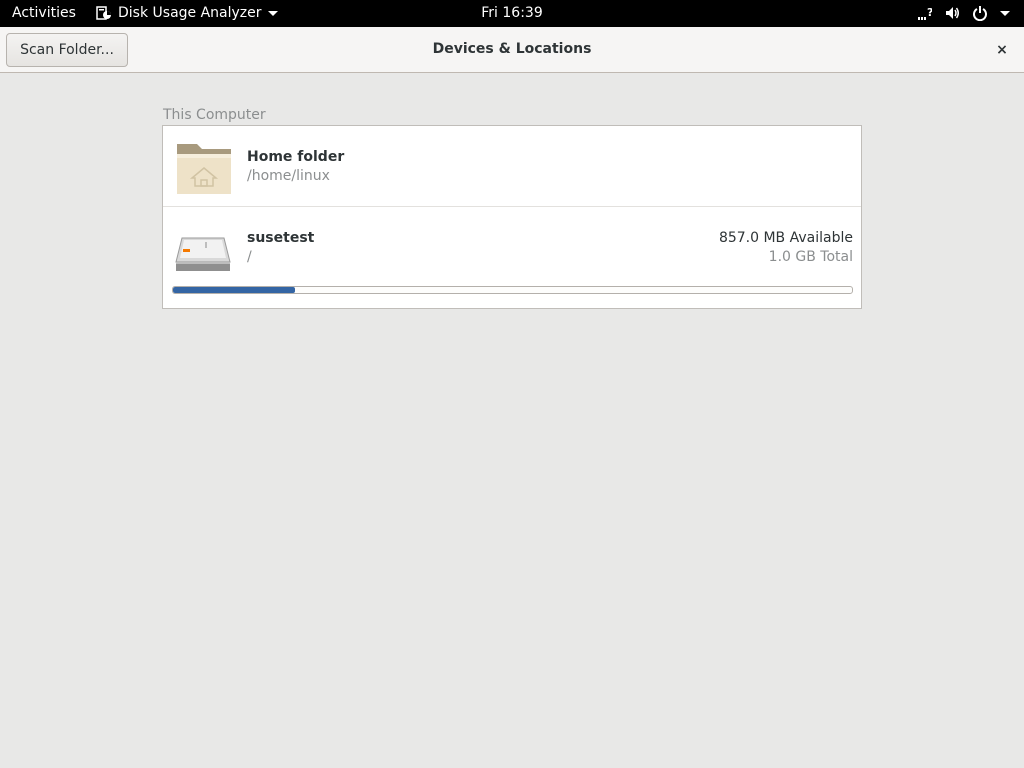 The width and height of the screenshot is (1024, 768). What do you see at coordinates (512, 290) in the screenshot?
I see `disk-usage-bar` at bounding box center [512, 290].